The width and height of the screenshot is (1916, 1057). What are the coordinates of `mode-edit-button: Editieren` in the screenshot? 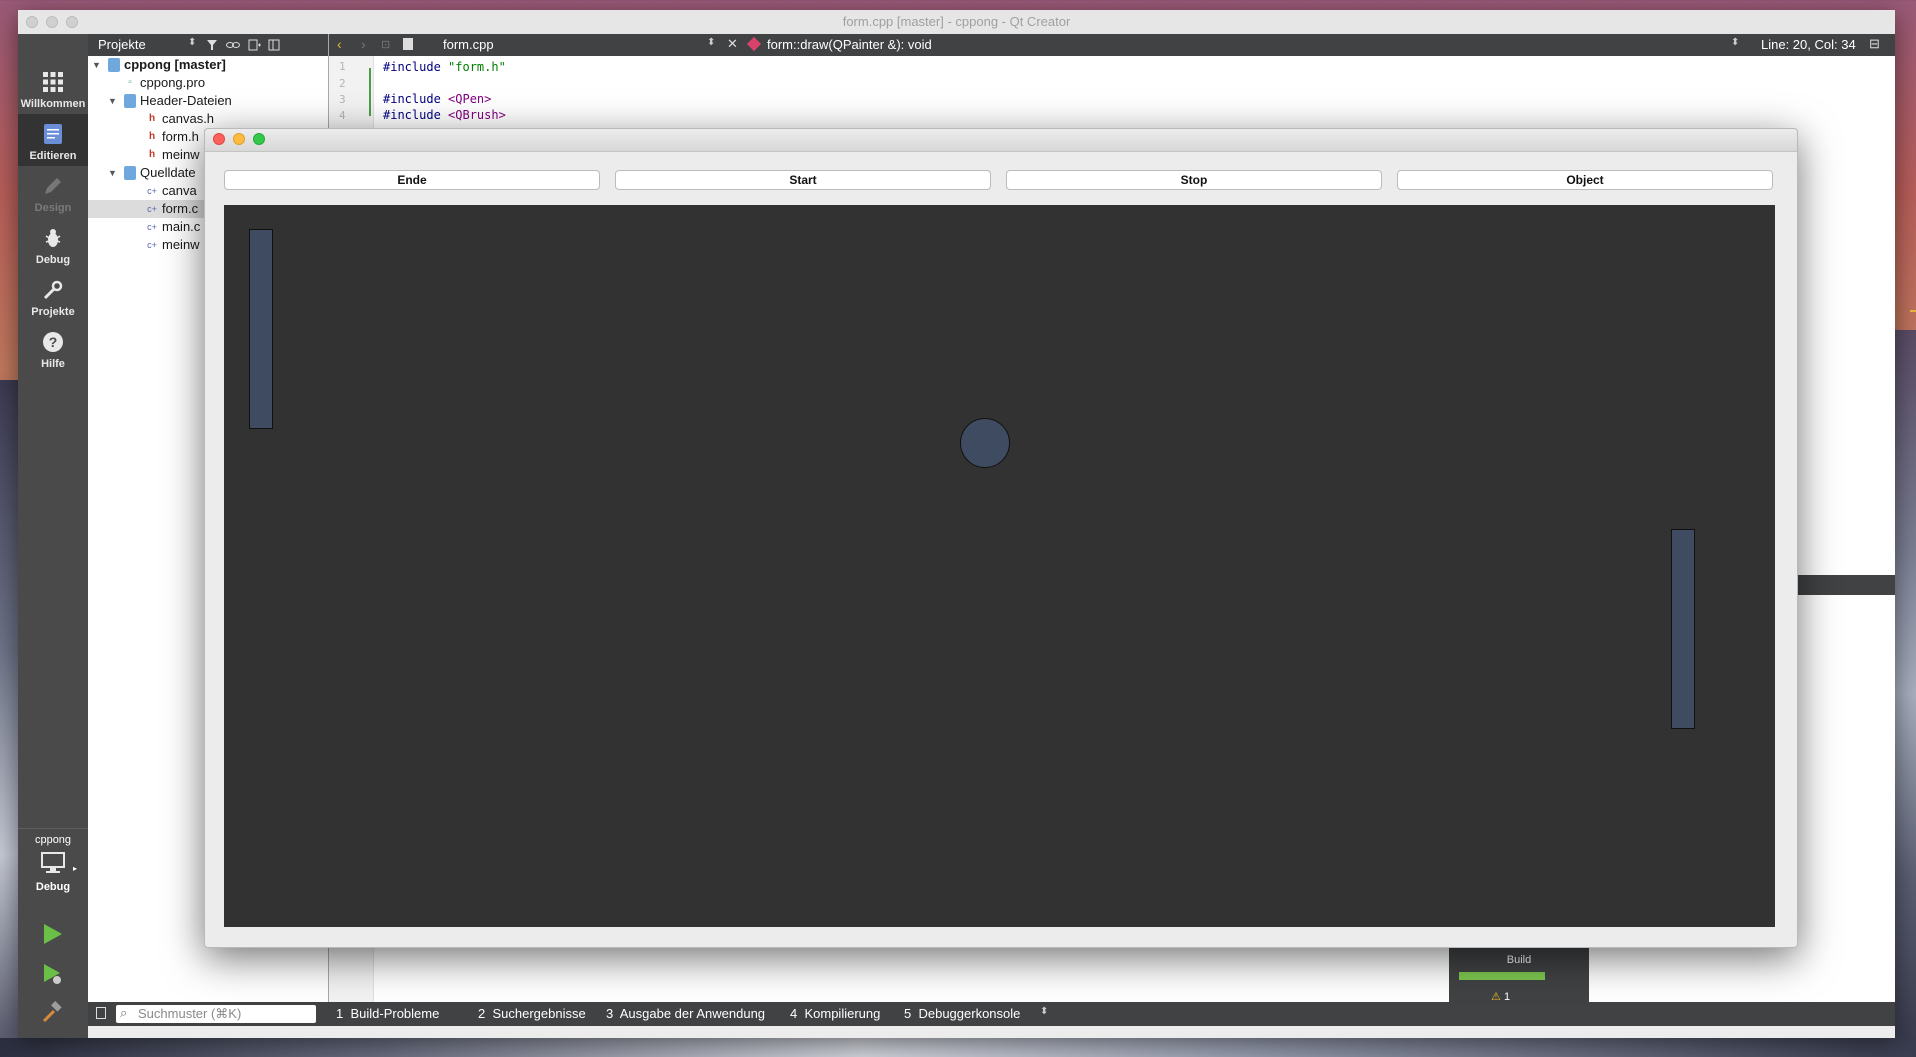 It's located at (53, 140).